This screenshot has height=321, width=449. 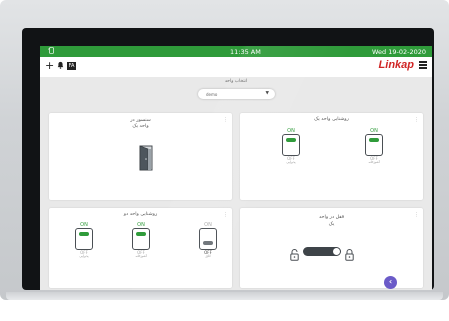 I want to click on door-sensor-card: ⋮ سنسور در واحد یک, so click(x=140, y=156).